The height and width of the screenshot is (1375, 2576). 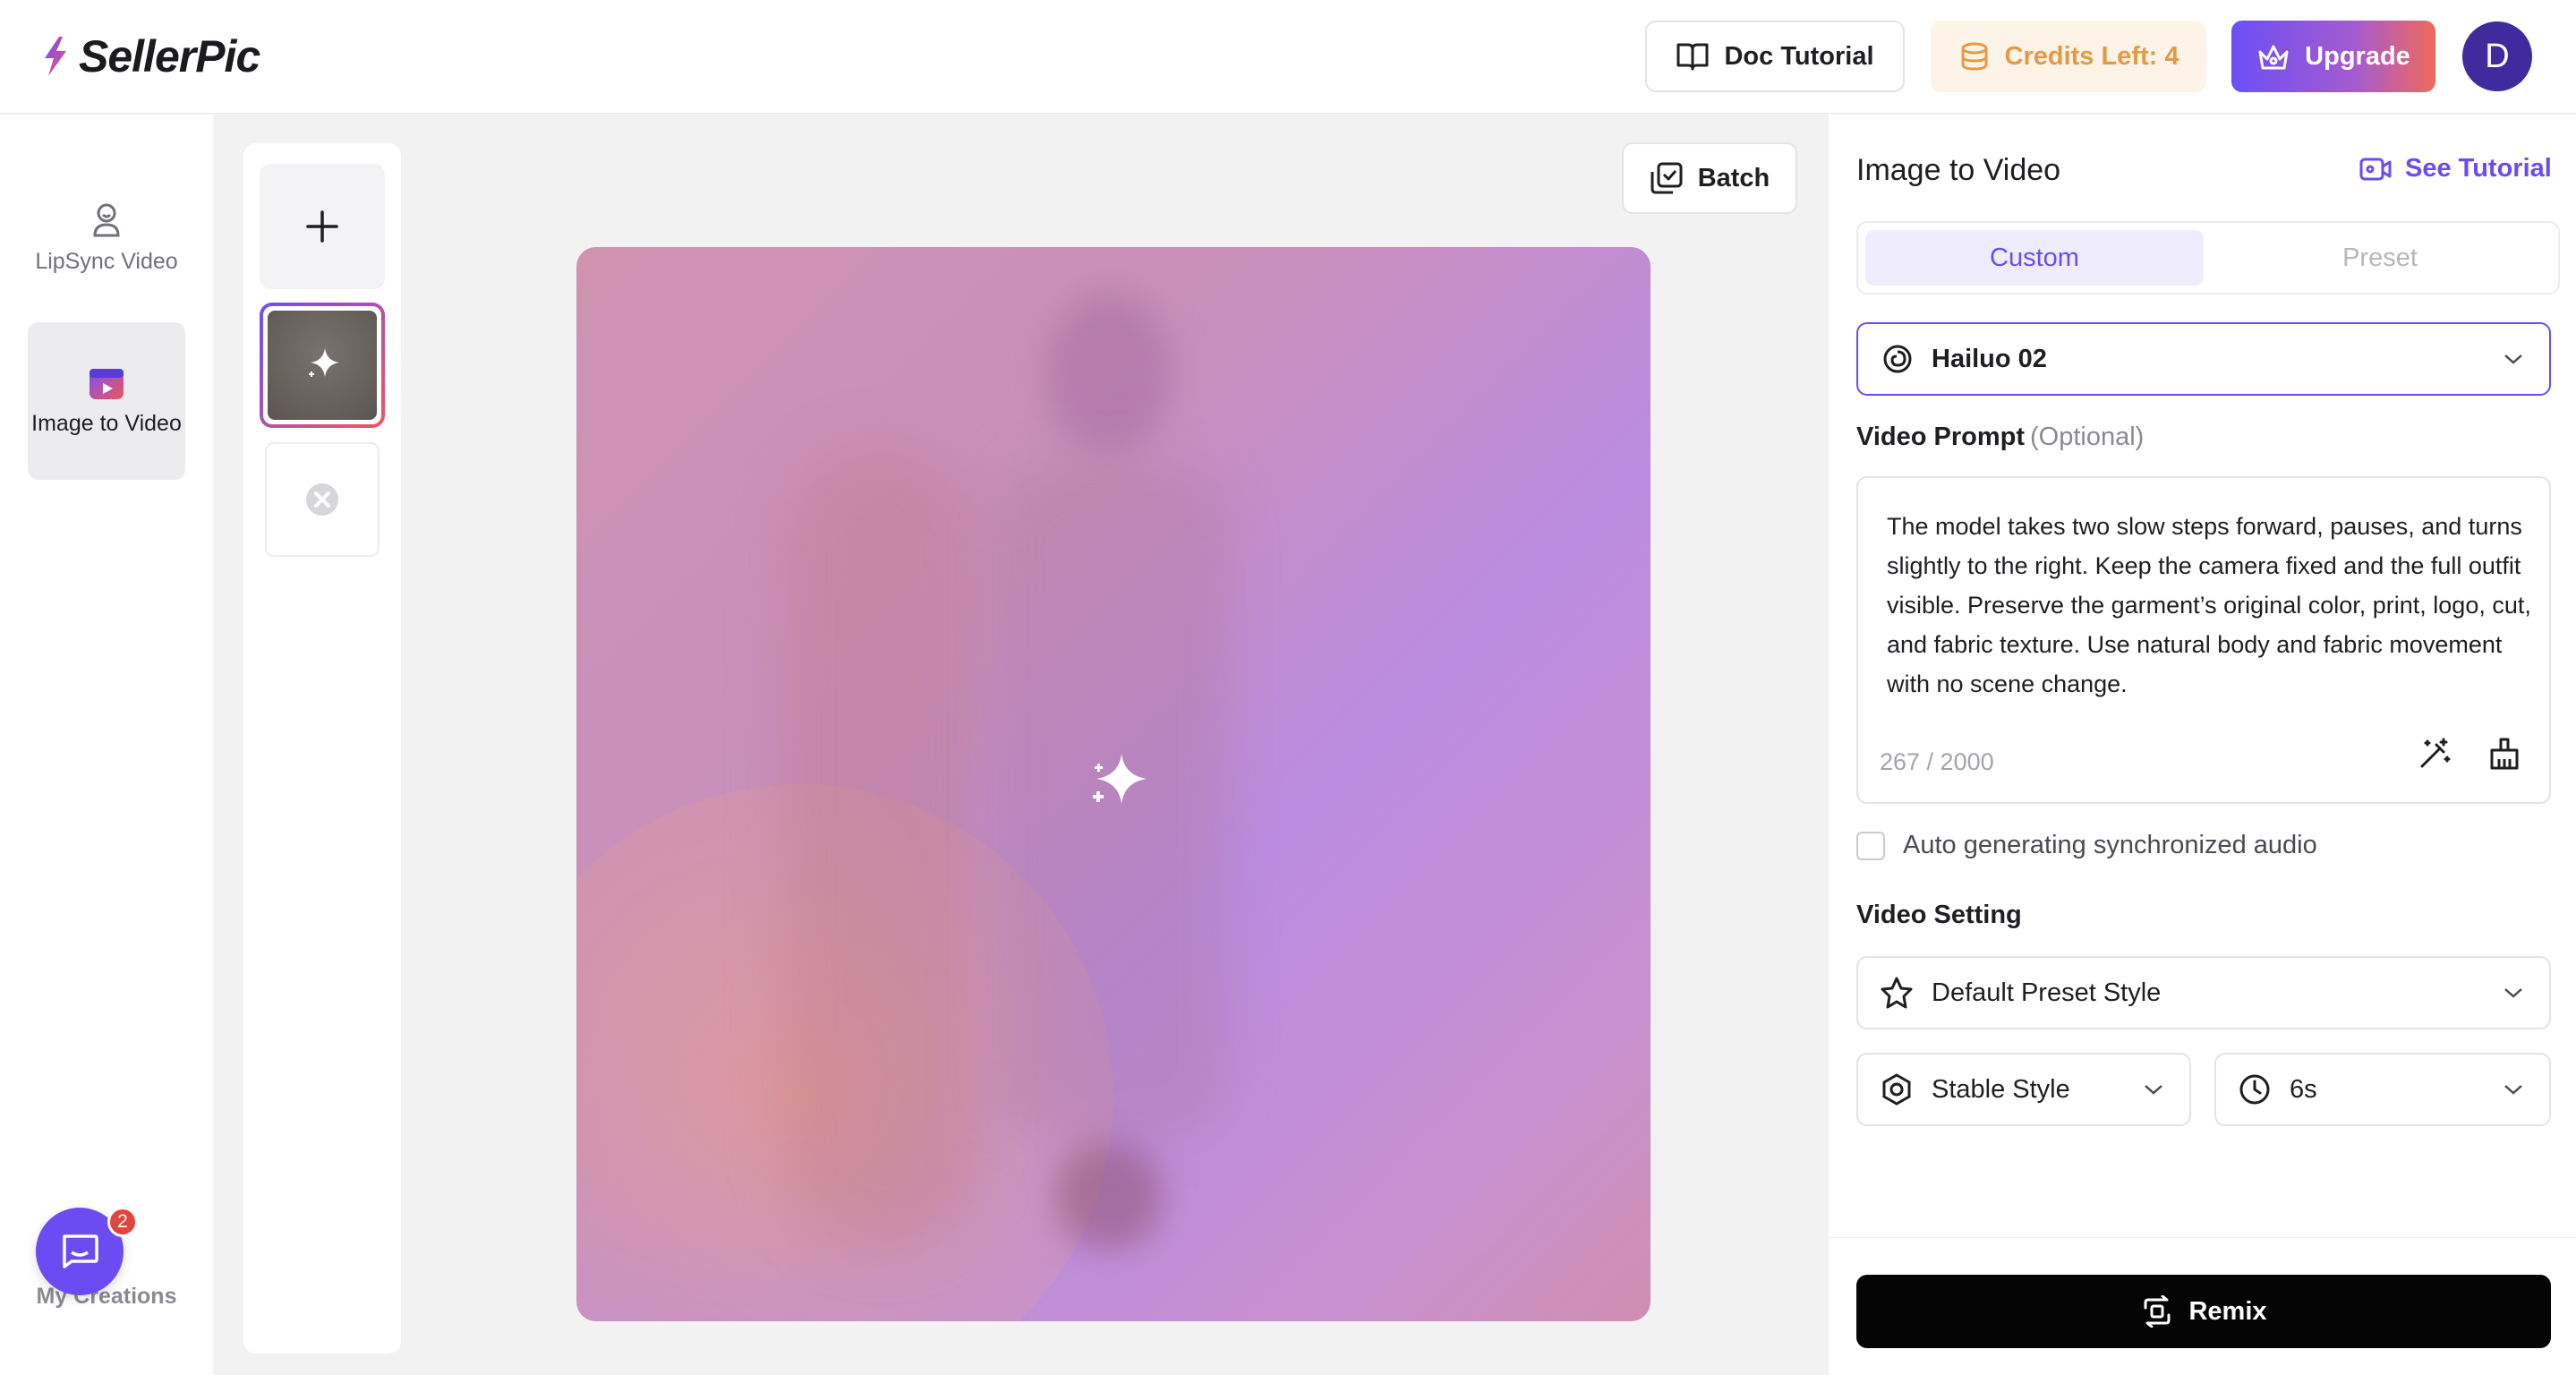 What do you see at coordinates (169, 56) in the screenshot?
I see `brand-name: SellerPic` at bounding box center [169, 56].